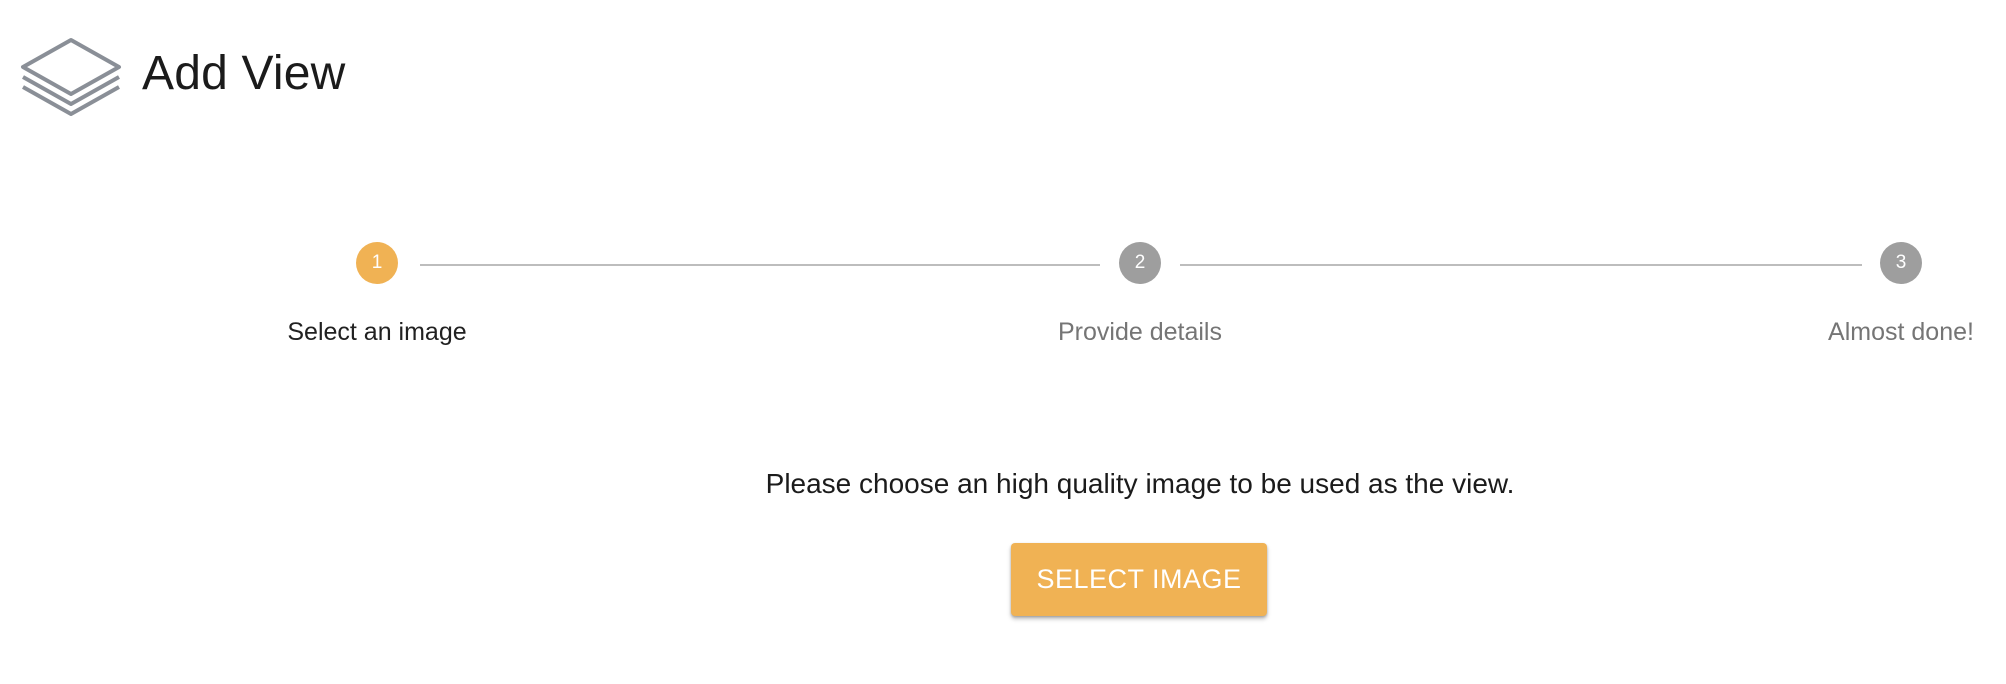 Image resolution: width=2006 pixels, height=684 pixels. Describe the element at coordinates (1901, 332) in the screenshot. I see `step-3-label: Almost done!` at that location.